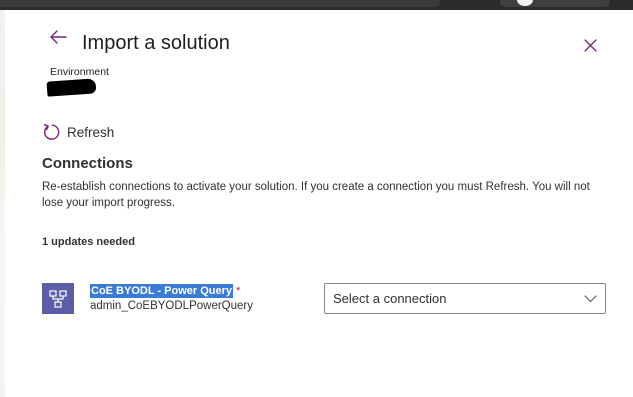 The height and width of the screenshot is (397, 633). I want to click on power-query-connector-icon, so click(58, 298).